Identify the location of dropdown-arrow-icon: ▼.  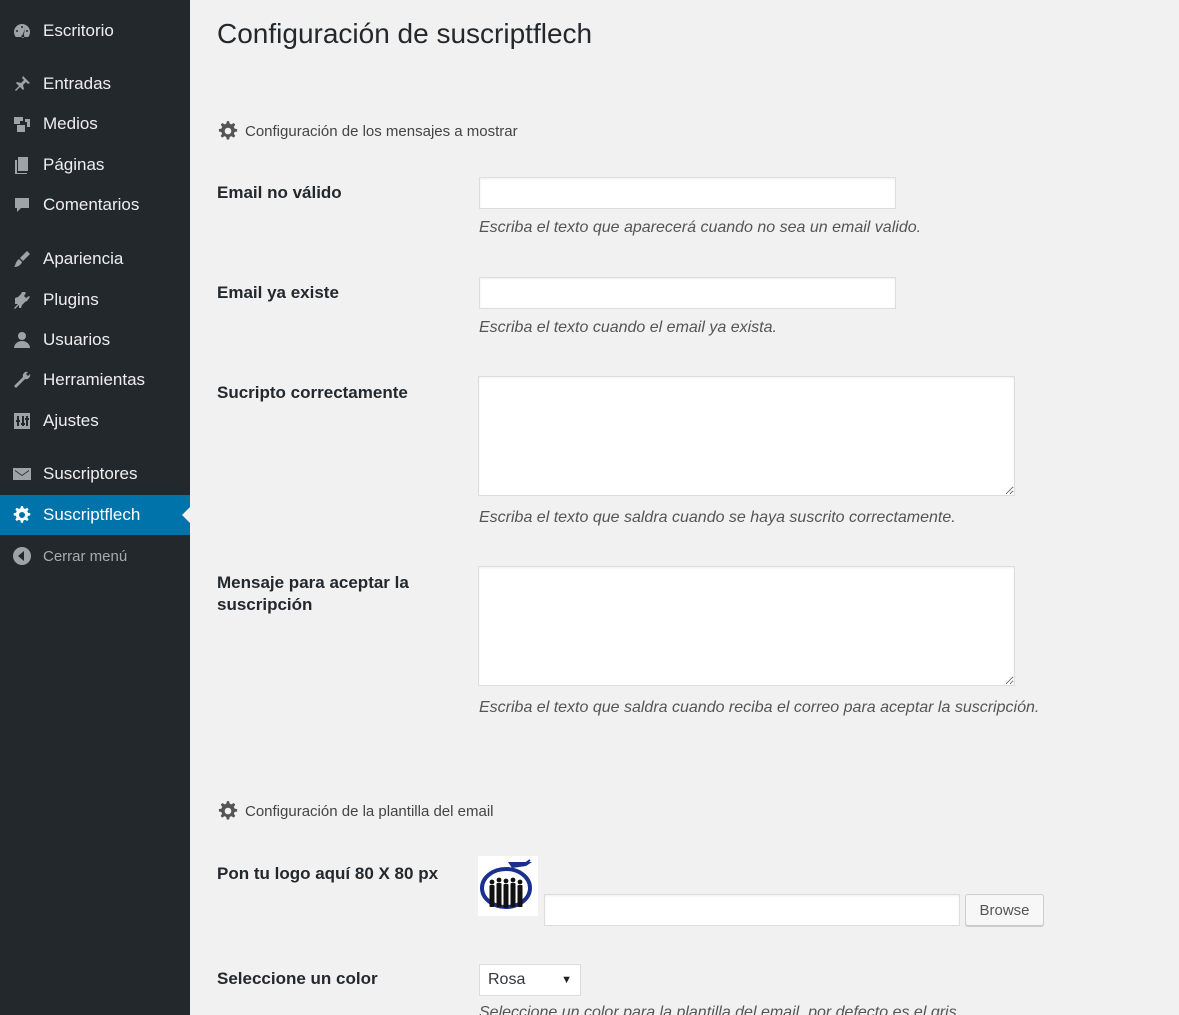
(566, 980).